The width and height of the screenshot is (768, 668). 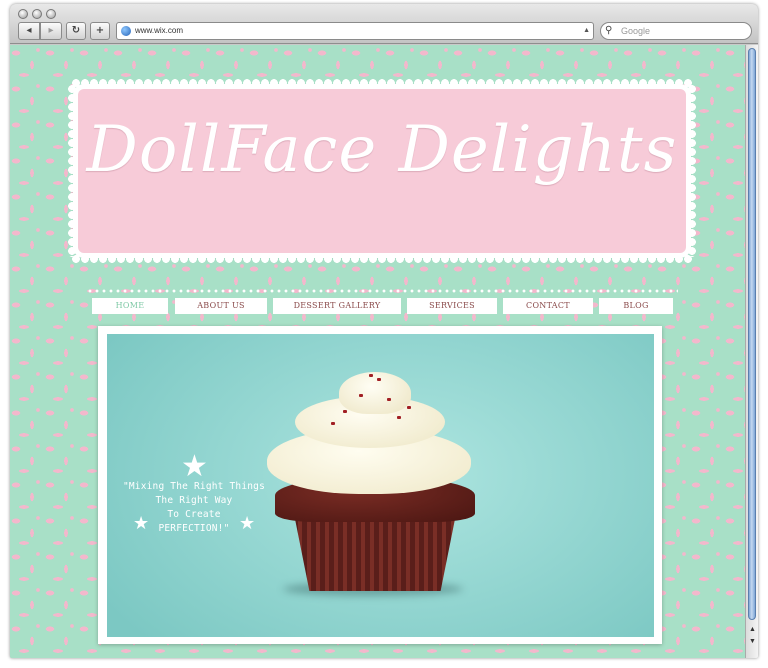 What do you see at coordinates (752, 641) in the screenshot?
I see `scroll-down-arrow-icon: ▼` at bounding box center [752, 641].